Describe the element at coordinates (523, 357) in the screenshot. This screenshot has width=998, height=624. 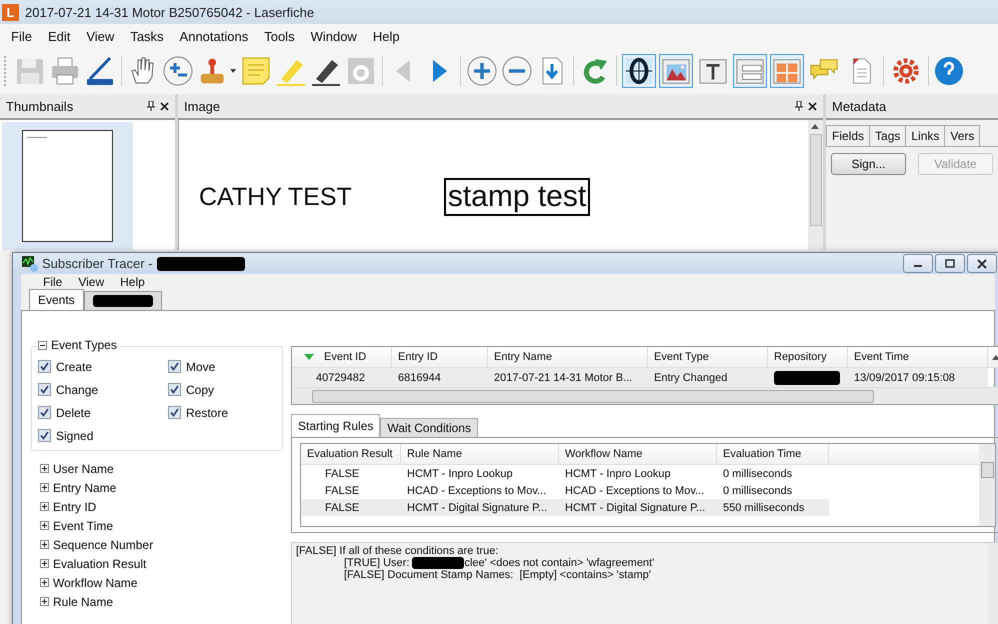
I see `column-header: Entry Name` at that location.